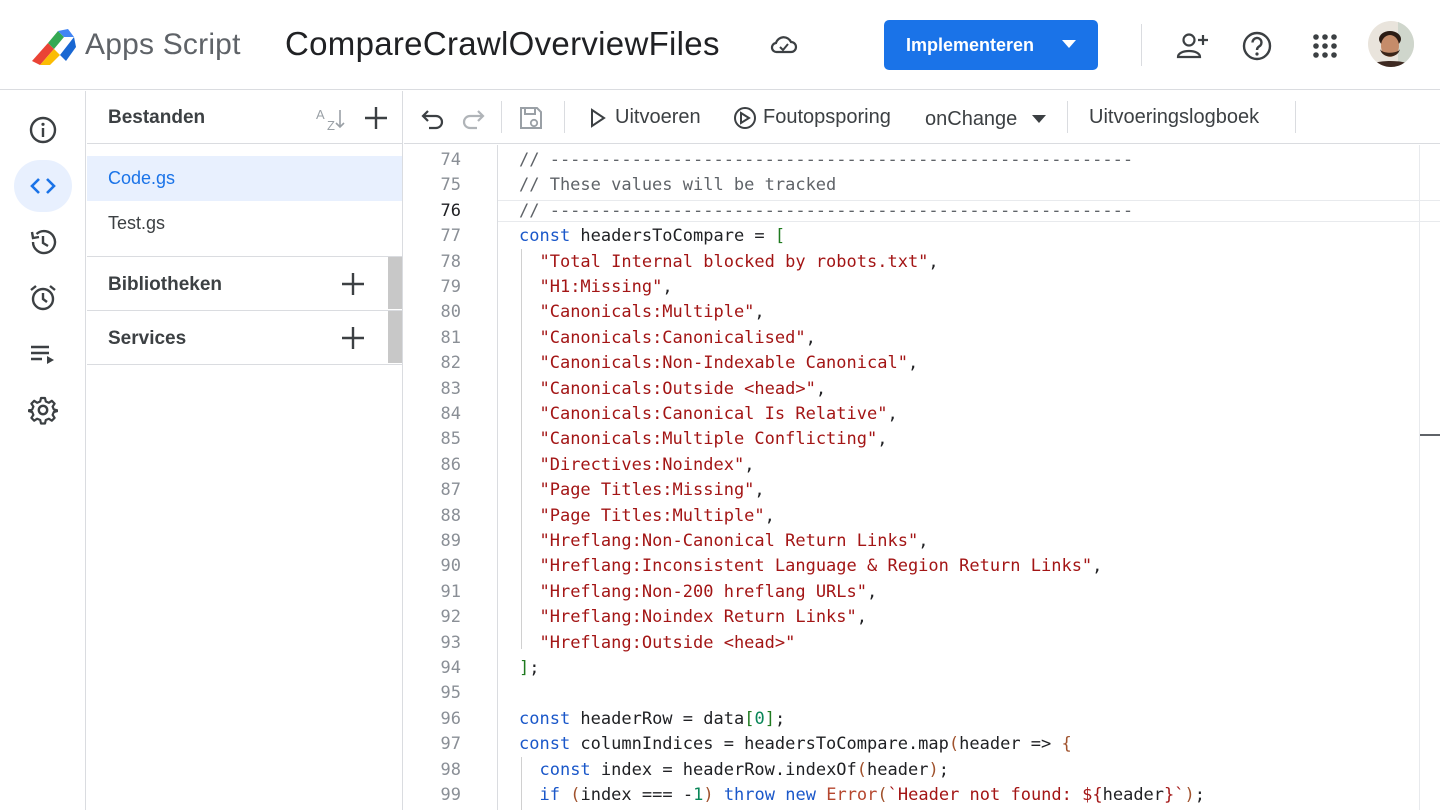 This screenshot has height=810, width=1440. What do you see at coordinates (502, 44) in the screenshot?
I see `project-title: CompareCrawlOverviewFiles` at bounding box center [502, 44].